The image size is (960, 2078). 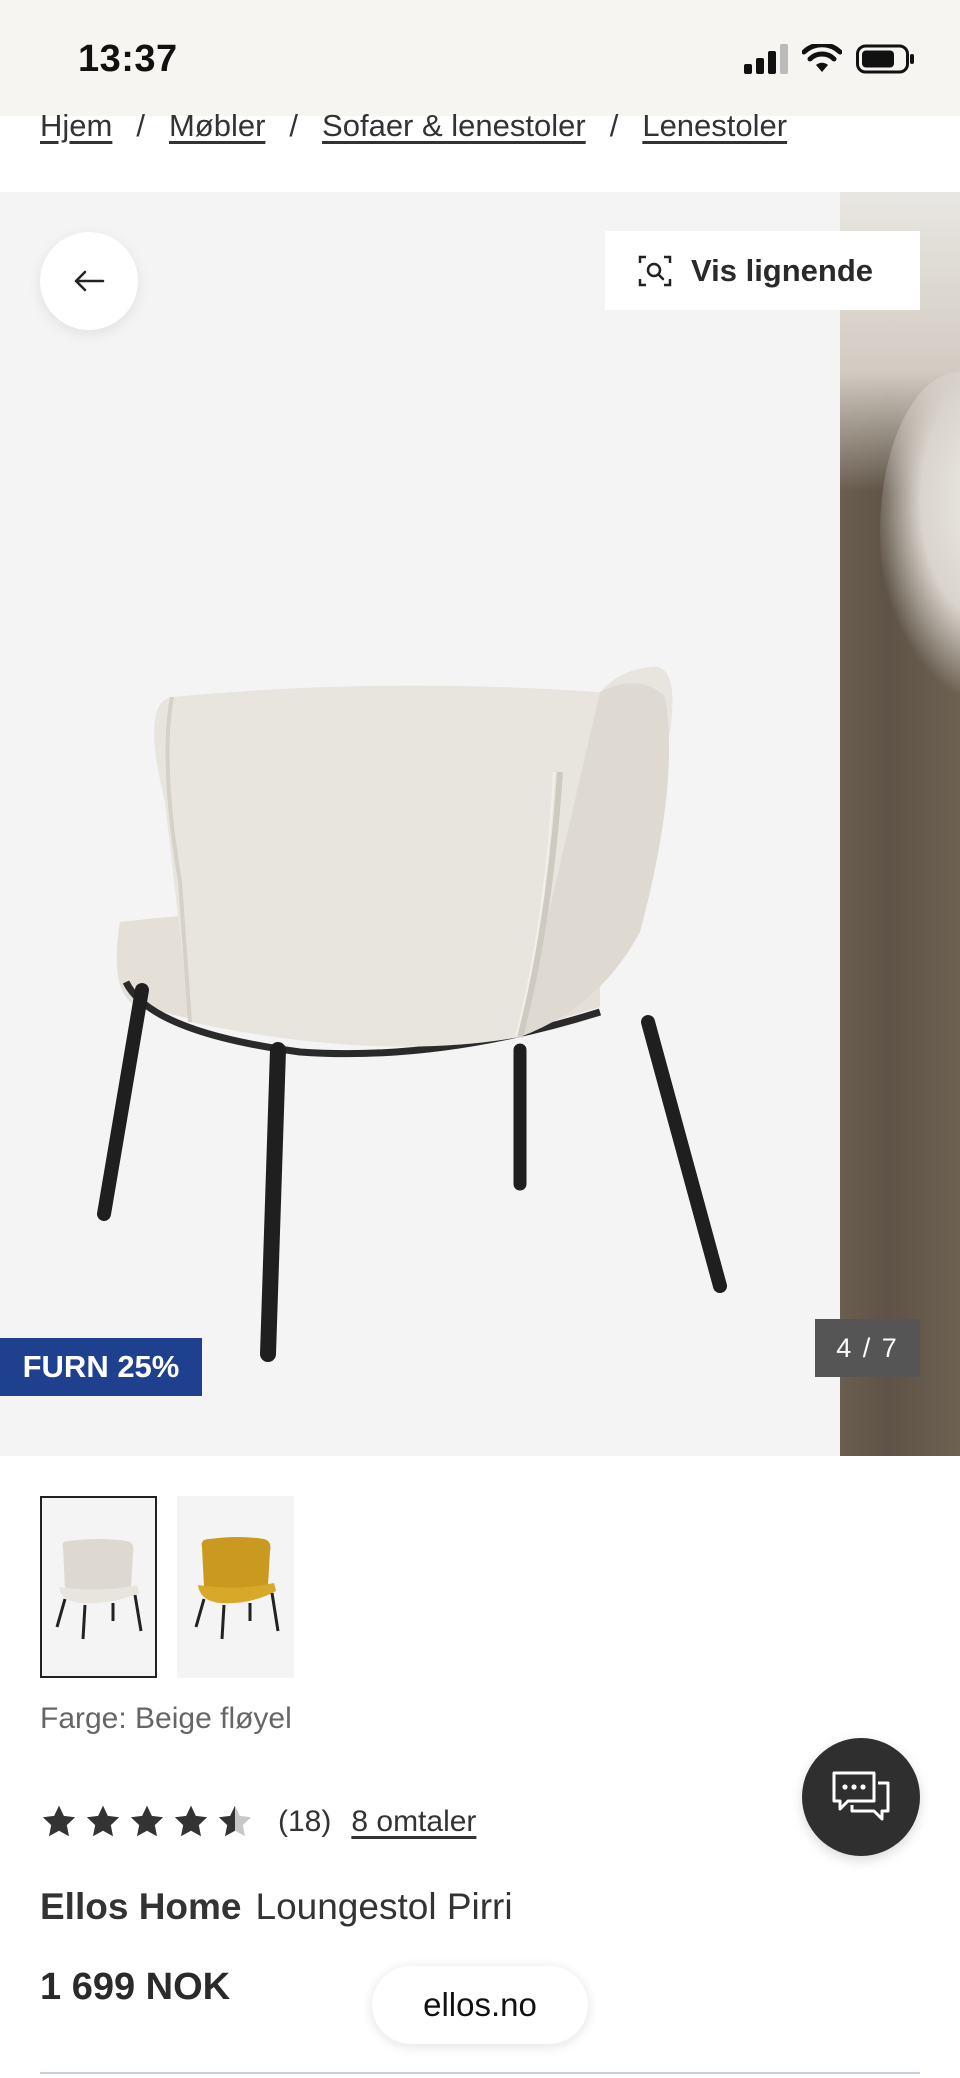 I want to click on status-icons, so click(x=830, y=59).